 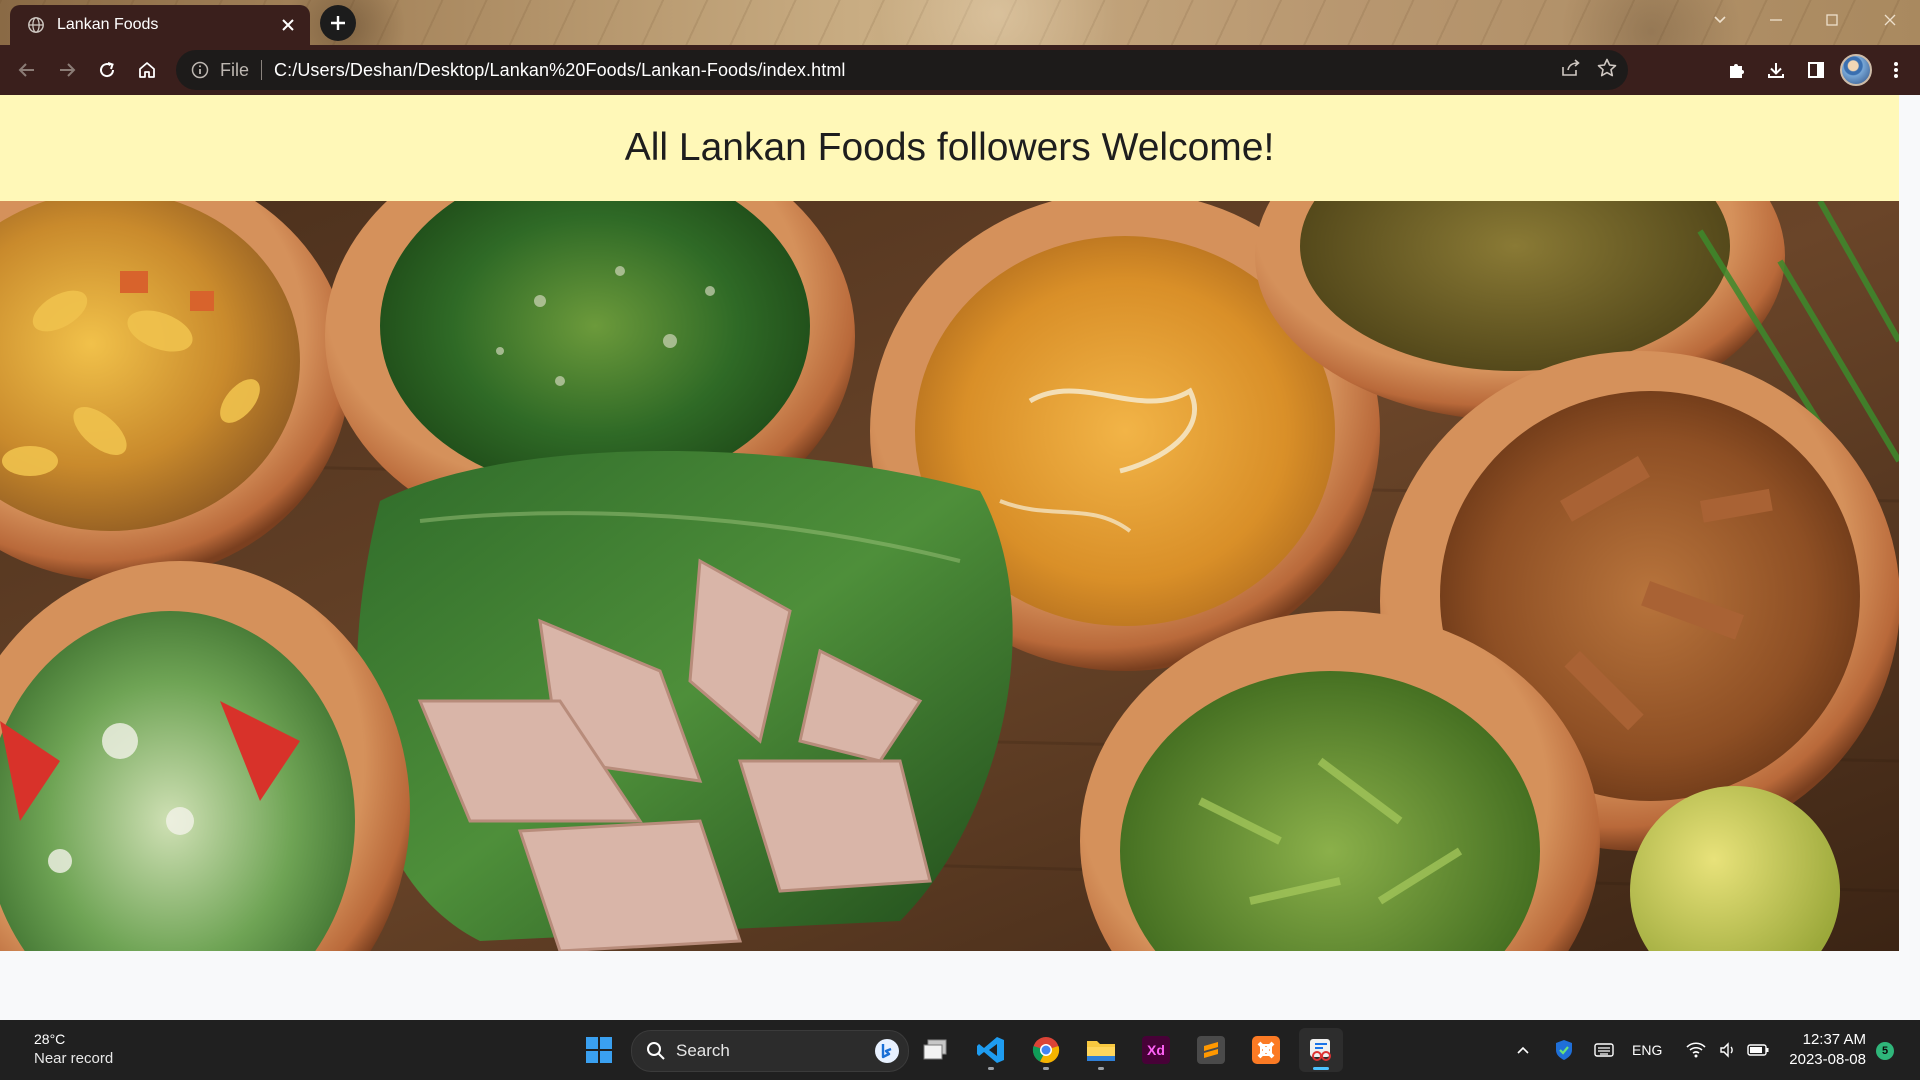 I want to click on taskbar-vscode, so click(x=991, y=1050).